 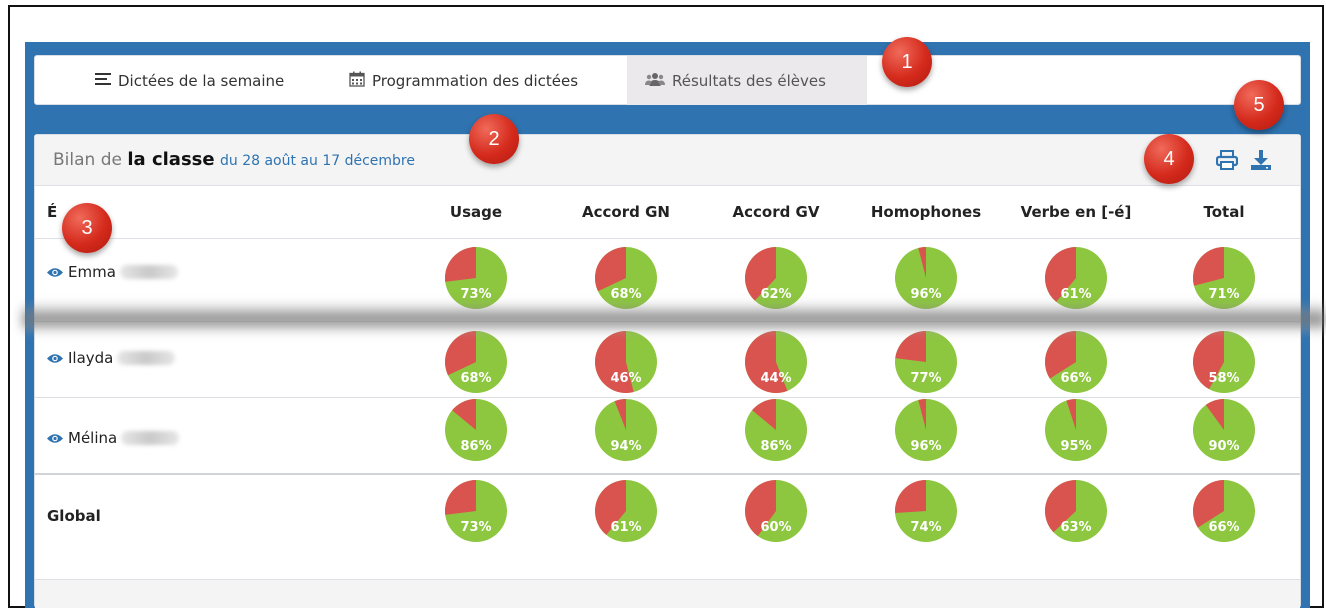 What do you see at coordinates (776, 362) in the screenshot?
I see `score-pie: 44%` at bounding box center [776, 362].